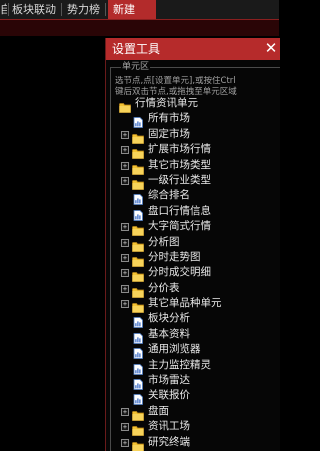  Describe the element at coordinates (193, 135) in the screenshot. I see `tree-node: + 固定市场` at that location.